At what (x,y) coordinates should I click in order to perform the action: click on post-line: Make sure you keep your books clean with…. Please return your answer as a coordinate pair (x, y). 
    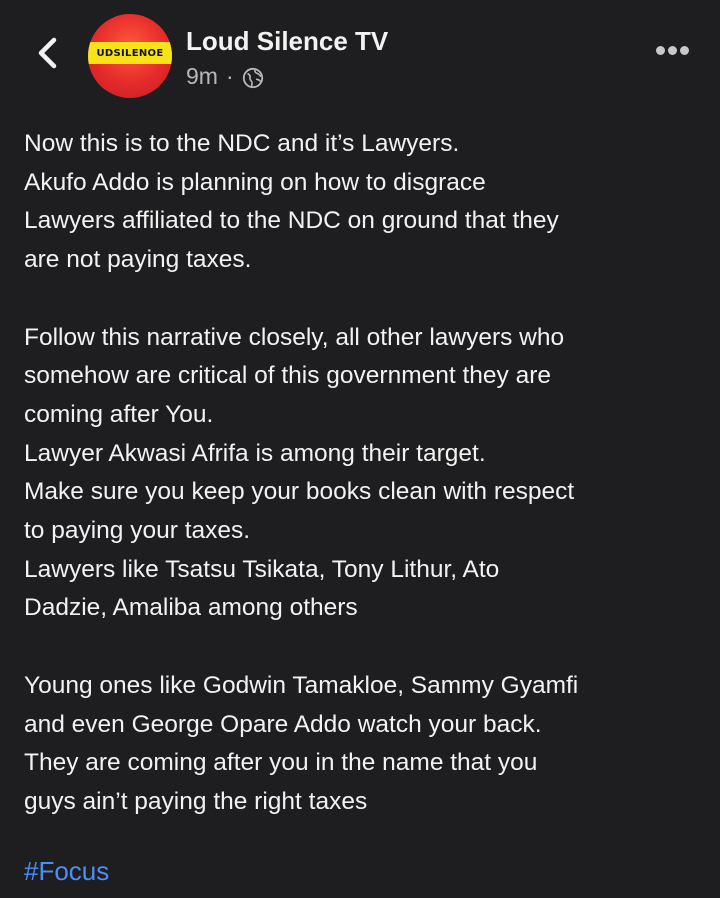
    Looking at the image, I should click on (299, 492).